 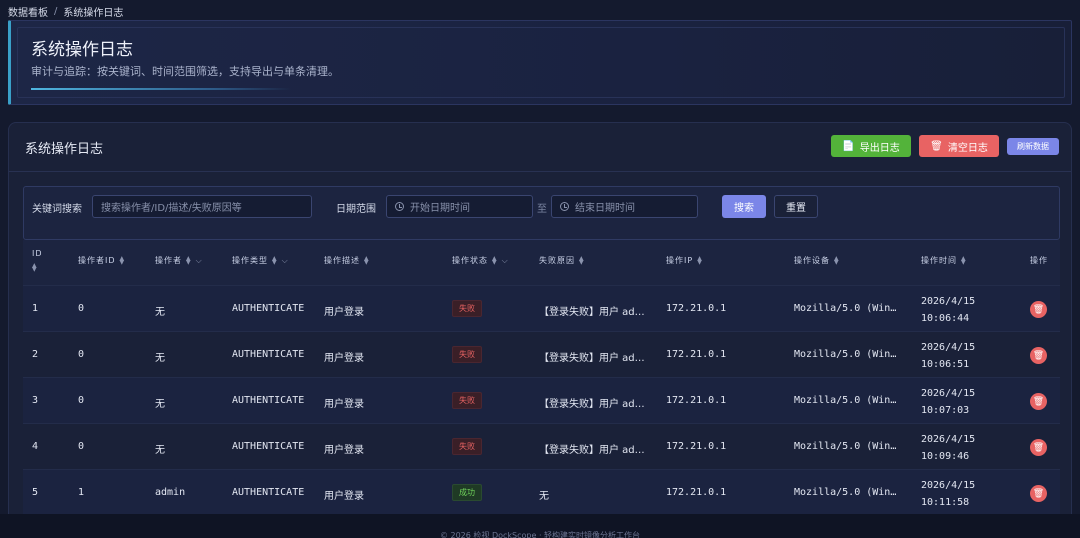 I want to click on start-placeholder: 开始日期时间, so click(x=440, y=208).